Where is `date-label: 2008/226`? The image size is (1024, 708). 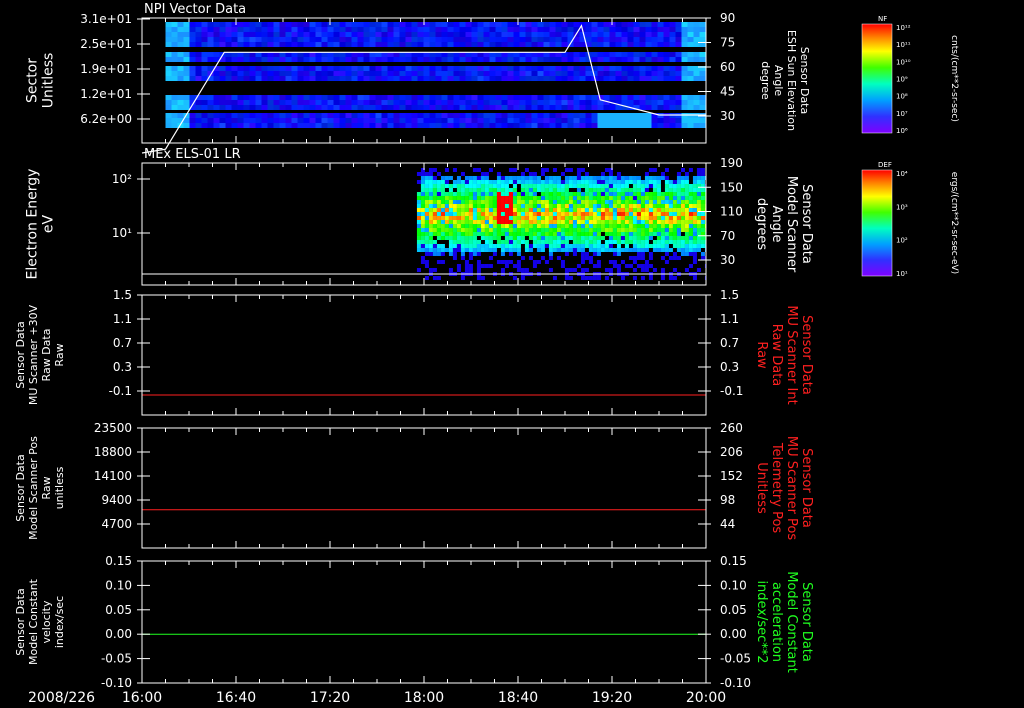 date-label: 2008/226 is located at coordinates (61, 698).